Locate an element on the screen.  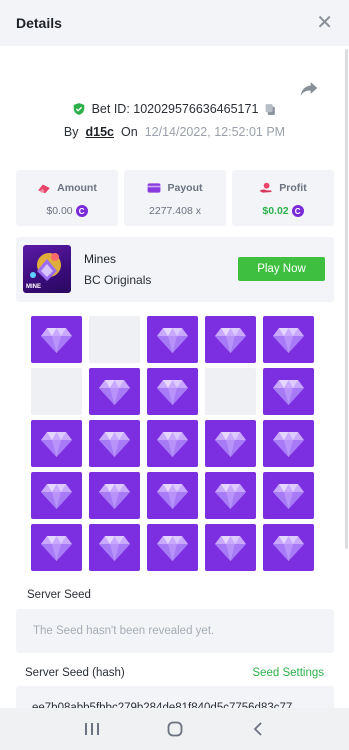
copy-icon is located at coordinates (270, 109).